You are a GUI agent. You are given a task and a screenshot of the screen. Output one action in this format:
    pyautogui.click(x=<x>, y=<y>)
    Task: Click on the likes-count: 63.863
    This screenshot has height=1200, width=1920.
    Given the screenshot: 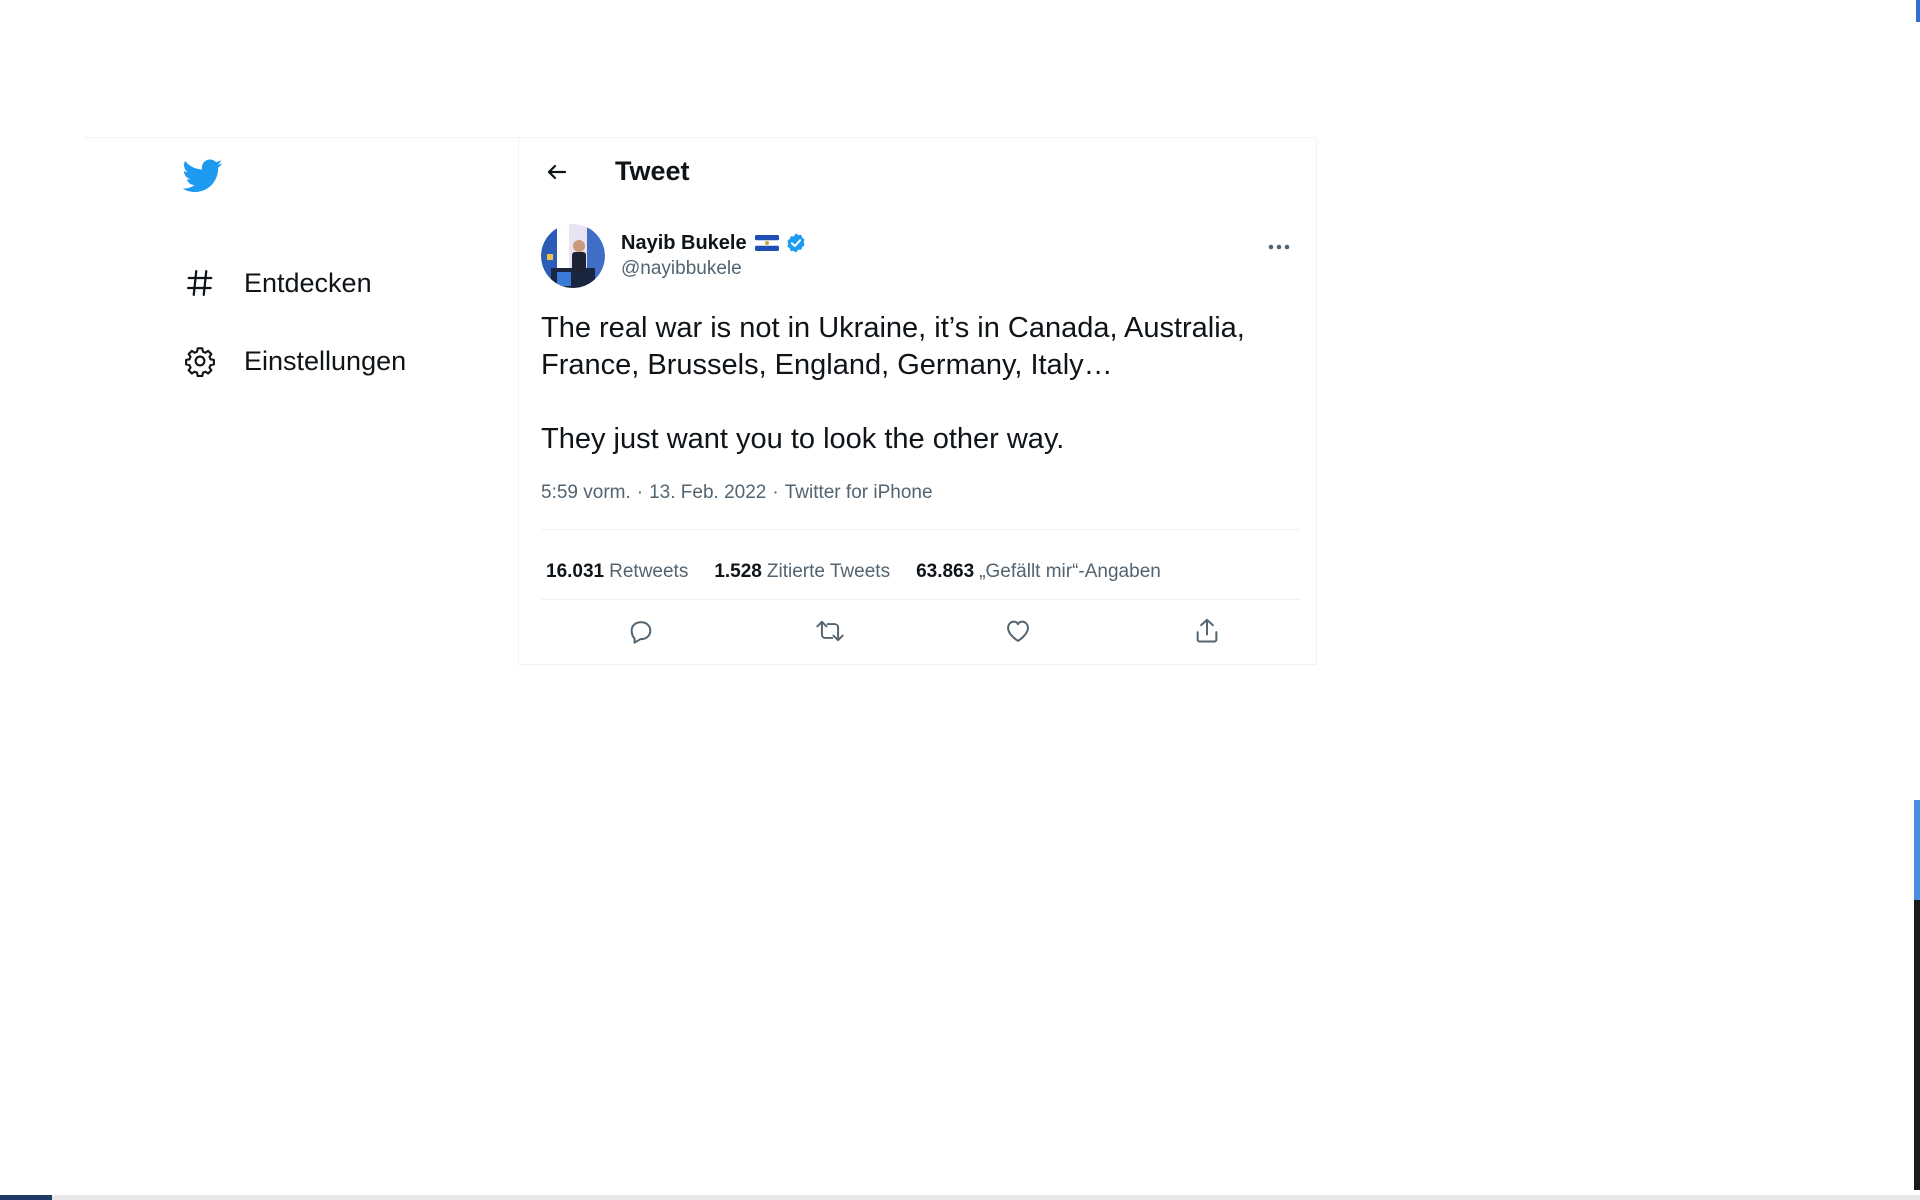 What is the action you would take?
    pyautogui.click(x=945, y=571)
    